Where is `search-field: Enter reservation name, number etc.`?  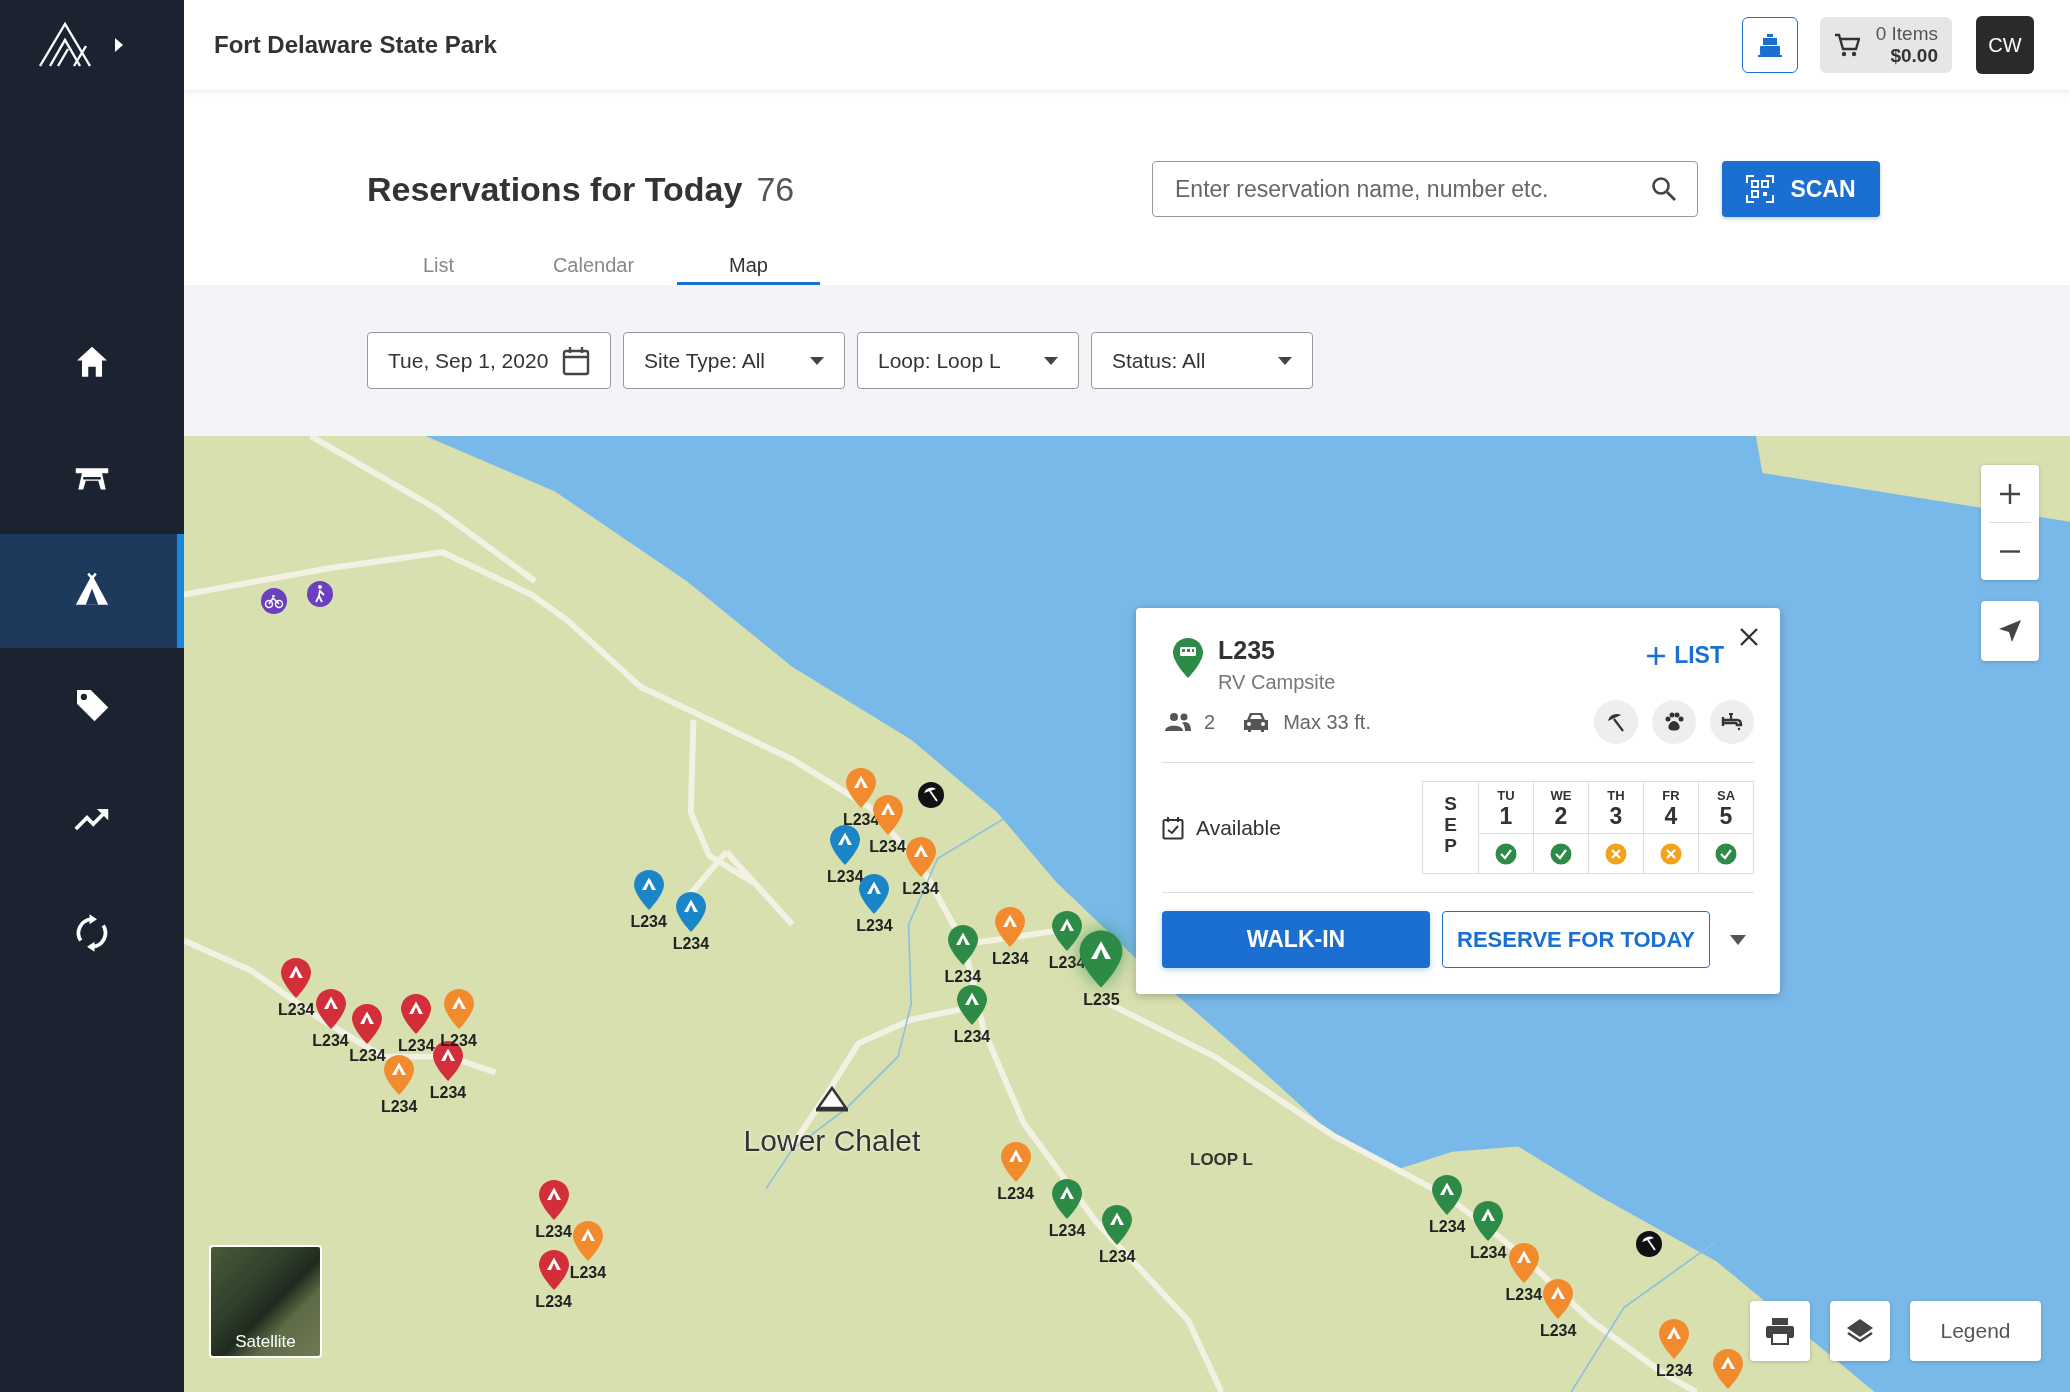
search-field: Enter reservation name, number etc. is located at coordinates (1425, 189).